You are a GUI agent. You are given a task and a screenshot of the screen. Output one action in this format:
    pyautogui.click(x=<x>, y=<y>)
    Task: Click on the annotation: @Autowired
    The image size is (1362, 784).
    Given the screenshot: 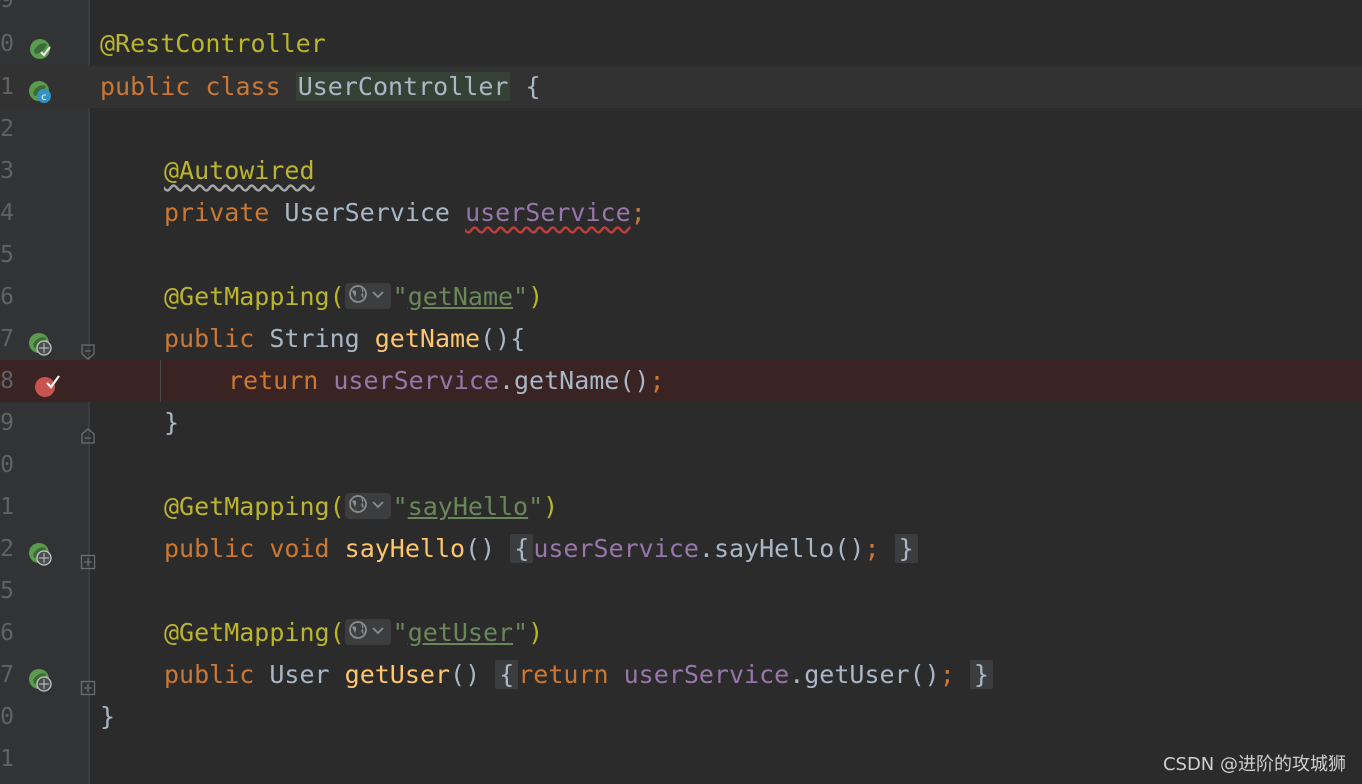 What is the action you would take?
    pyautogui.click(x=239, y=170)
    